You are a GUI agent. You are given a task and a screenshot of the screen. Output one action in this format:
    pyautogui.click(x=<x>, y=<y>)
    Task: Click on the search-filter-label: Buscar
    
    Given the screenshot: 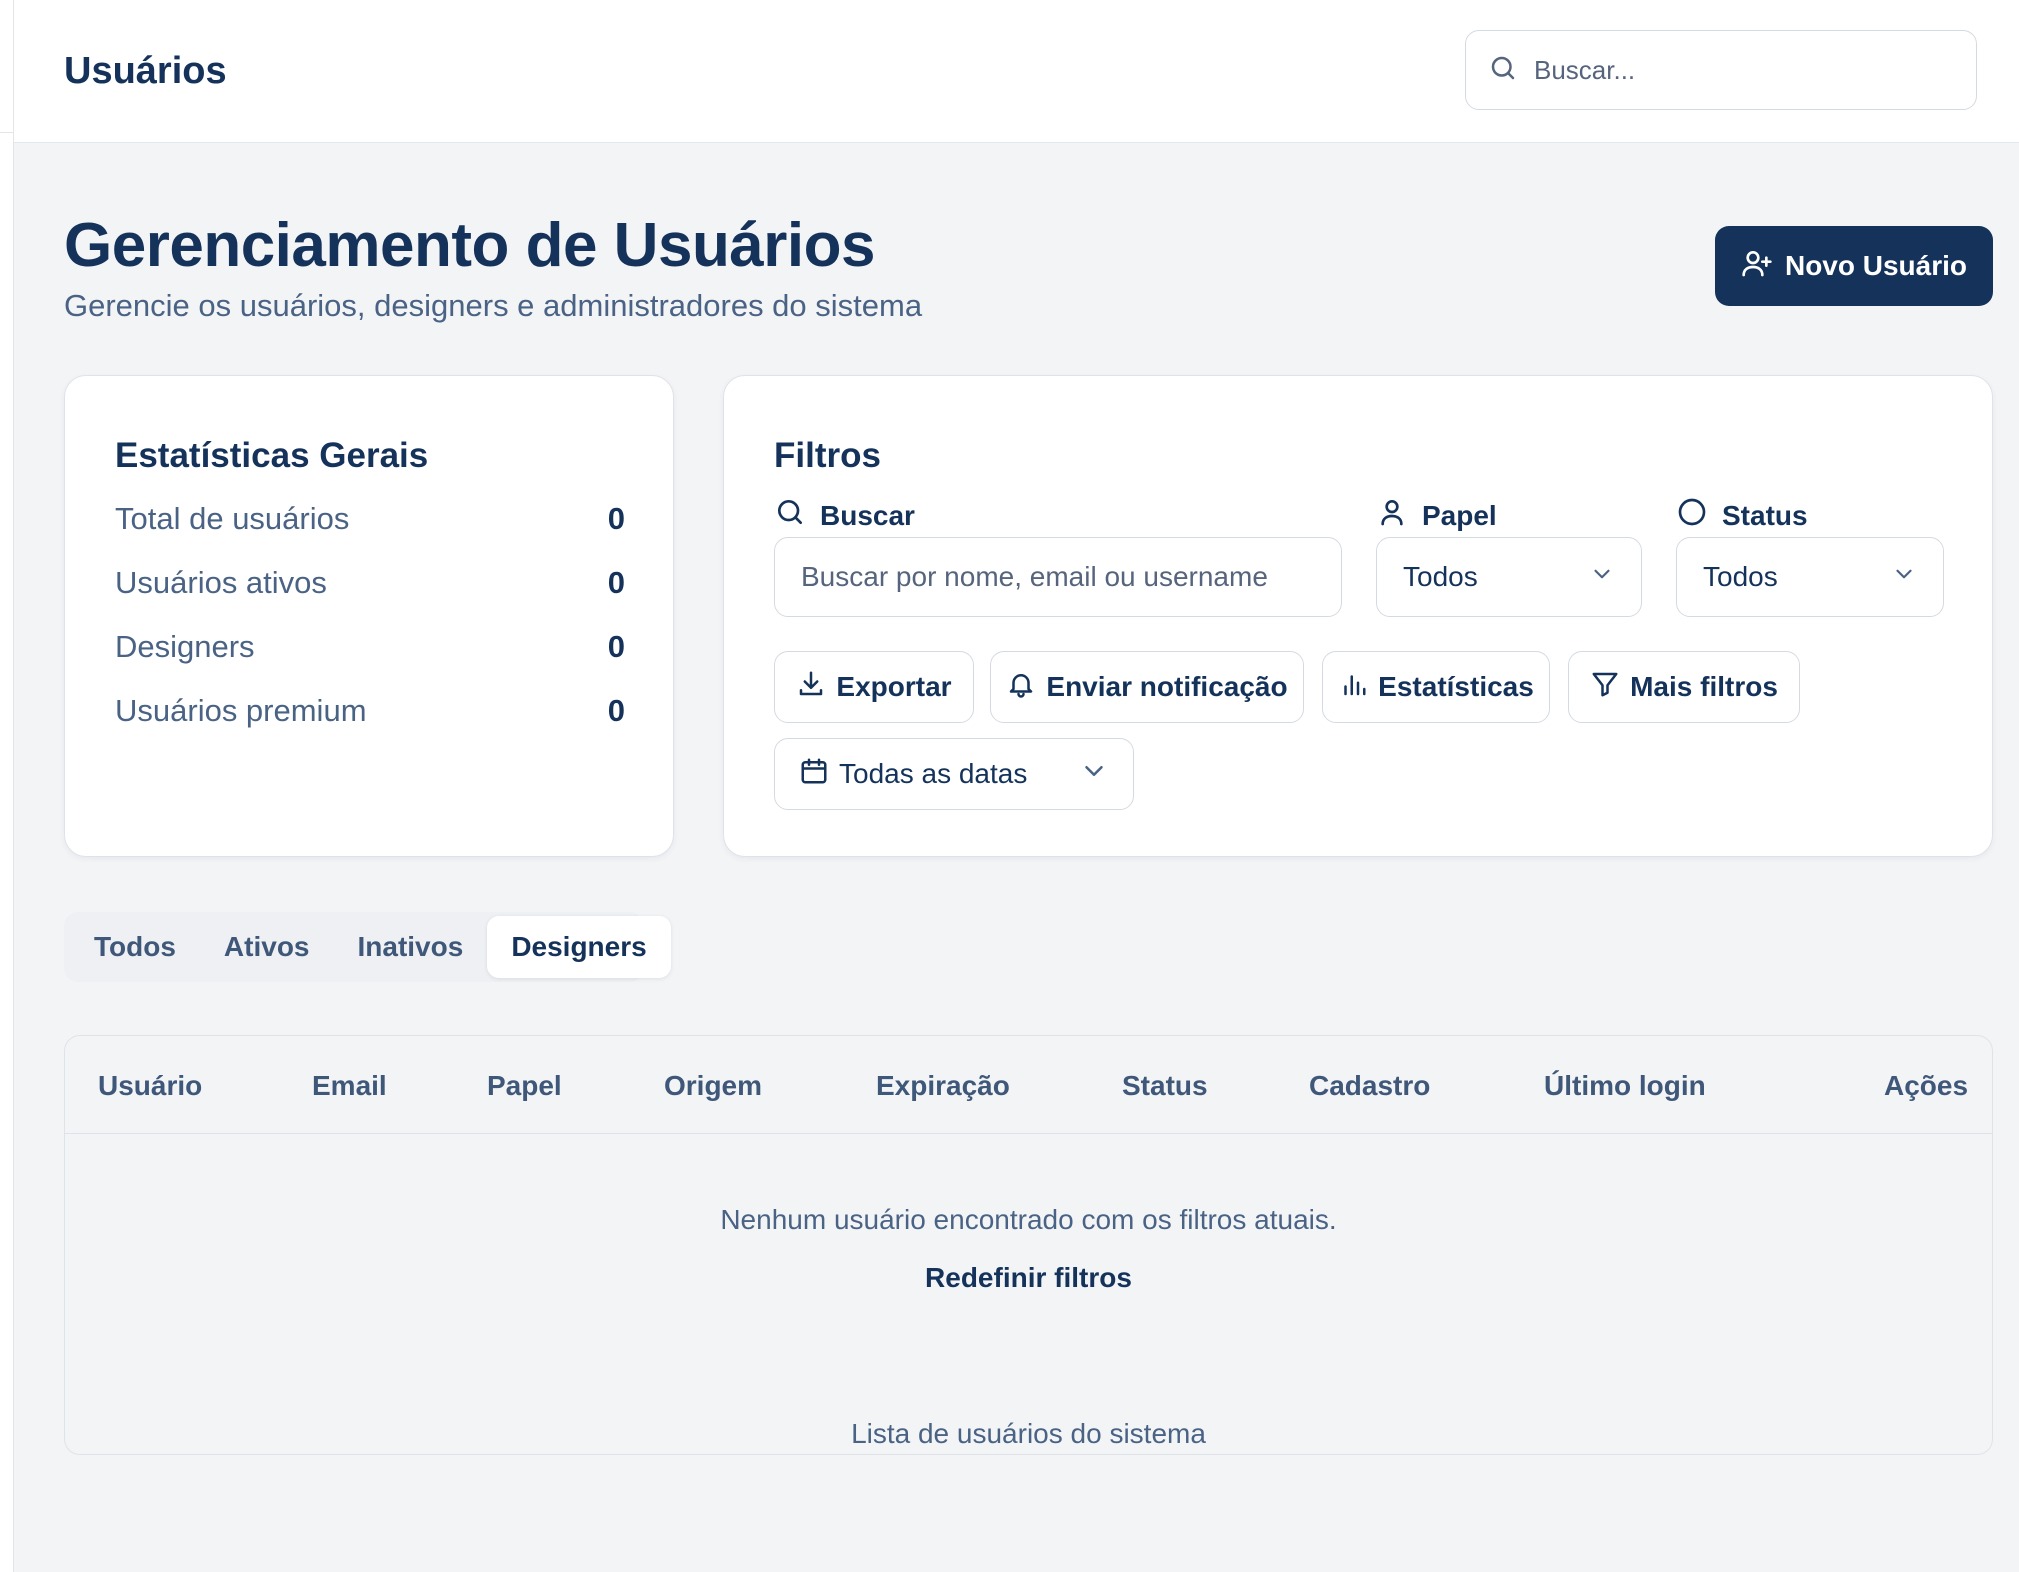 What is the action you would take?
    pyautogui.click(x=844, y=515)
    